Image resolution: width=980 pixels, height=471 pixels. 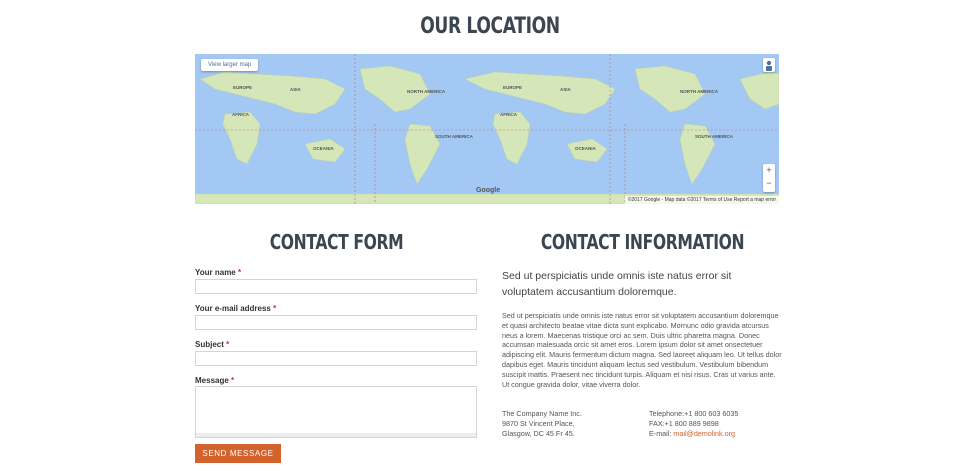 What do you see at coordinates (488, 190) in the screenshot?
I see `google-logo: Google` at bounding box center [488, 190].